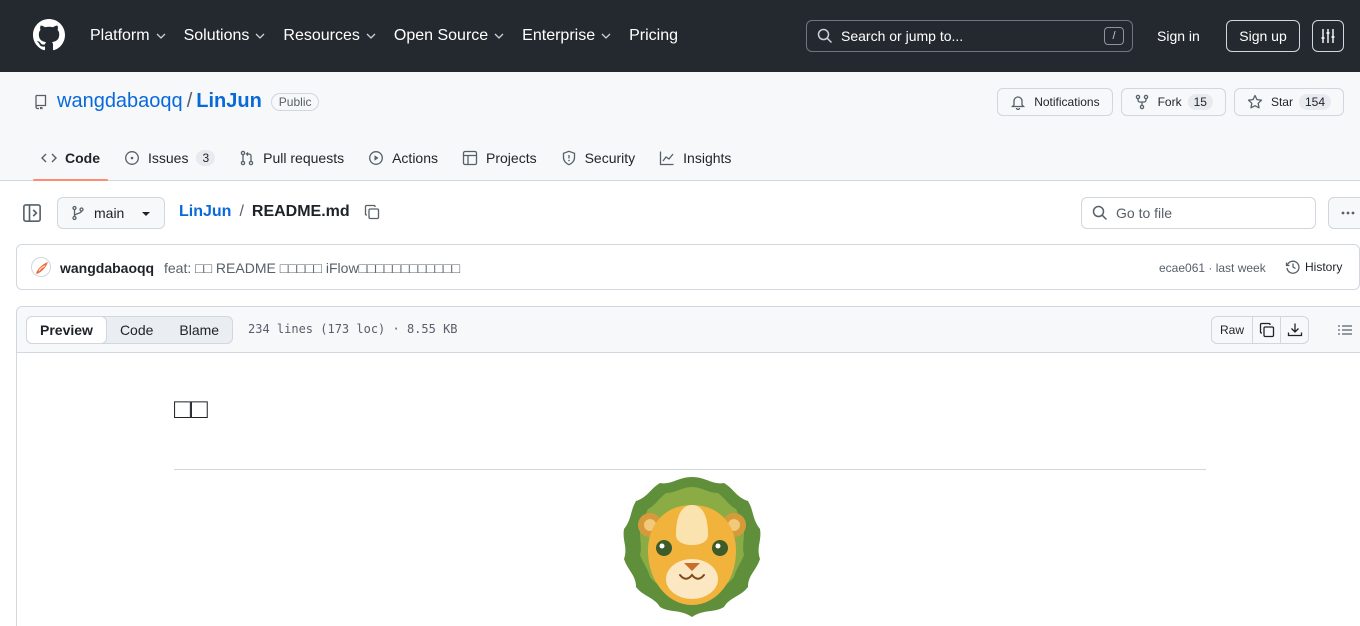 Image resolution: width=1360 pixels, height=626 pixels. I want to click on avatar-image, so click(42, 268).